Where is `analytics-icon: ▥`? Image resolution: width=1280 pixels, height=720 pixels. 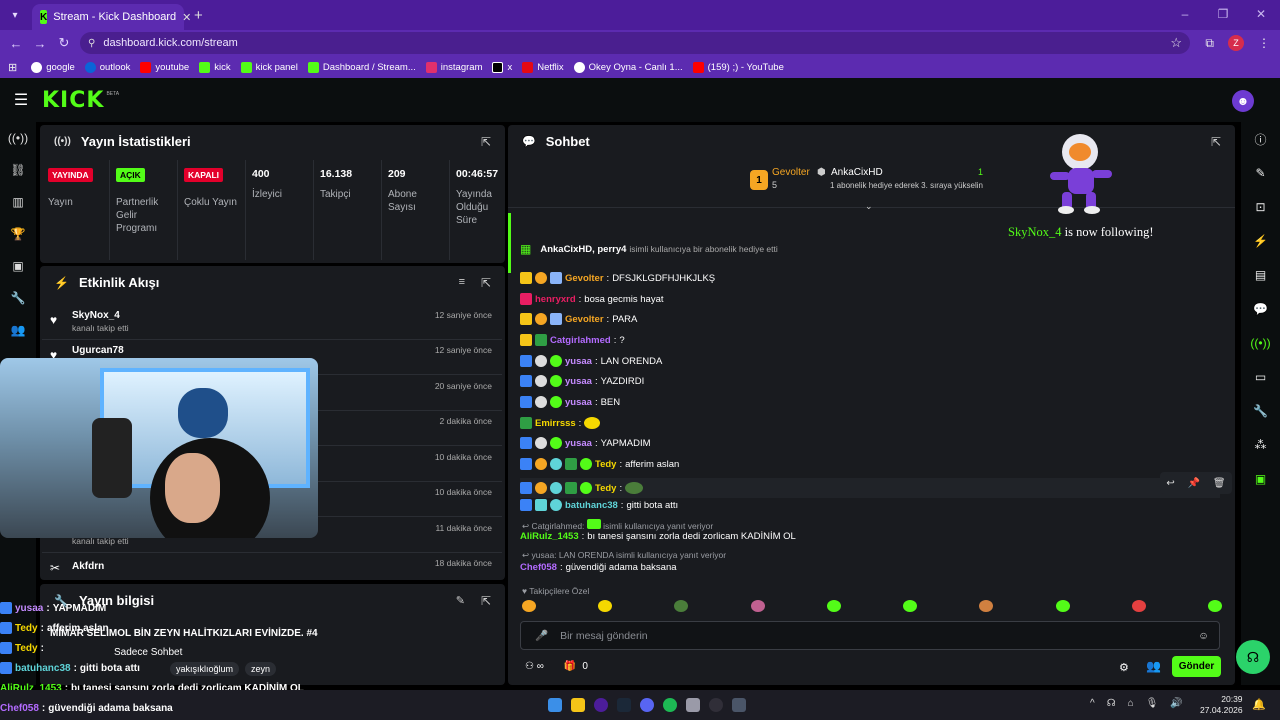
analytics-icon: ▥ is located at coordinates (18, 202).